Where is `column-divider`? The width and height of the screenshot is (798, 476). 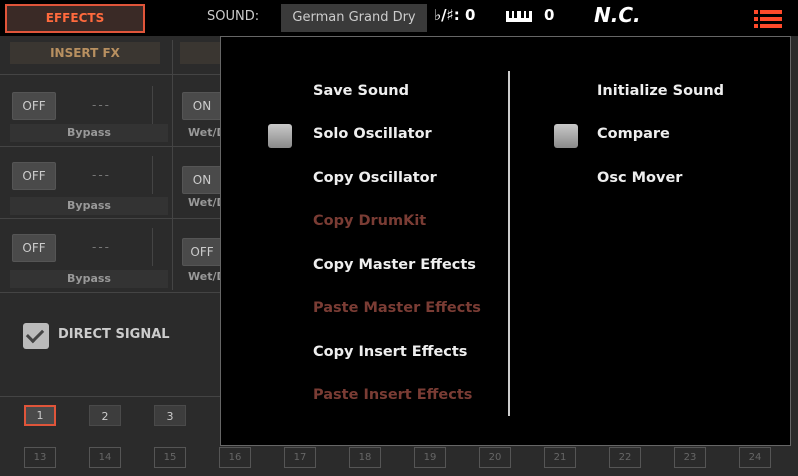
column-divider is located at coordinates (172, 165).